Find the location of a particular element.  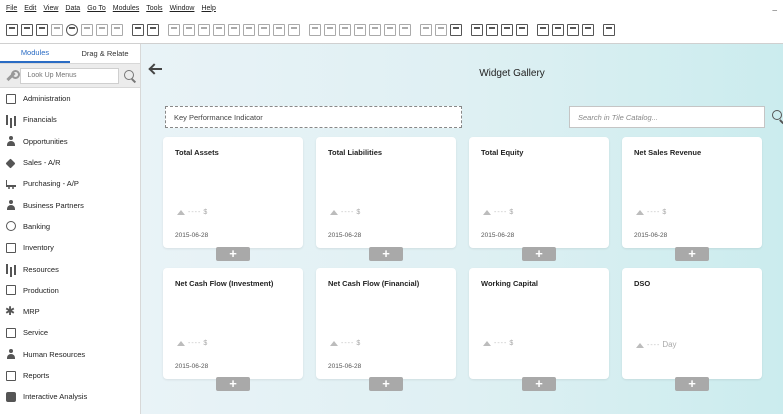

volume-weight-icon is located at coordinates (390, 29).